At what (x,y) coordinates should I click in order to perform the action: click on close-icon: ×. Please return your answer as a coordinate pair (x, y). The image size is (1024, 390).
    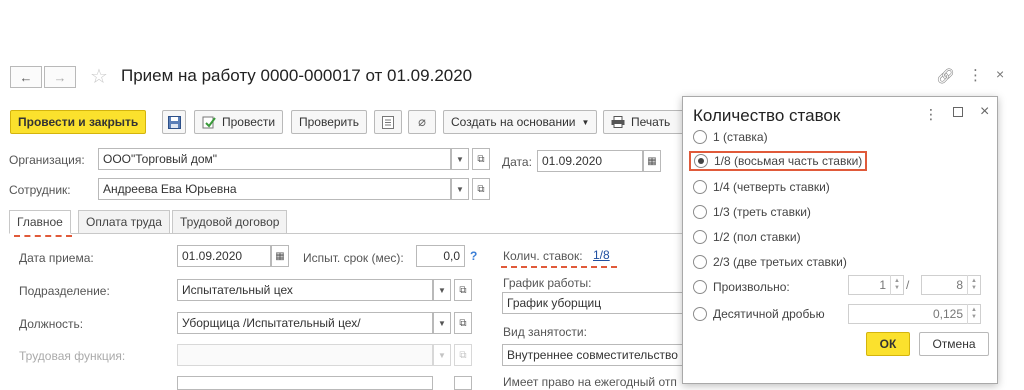
    Looking at the image, I should click on (1000, 74).